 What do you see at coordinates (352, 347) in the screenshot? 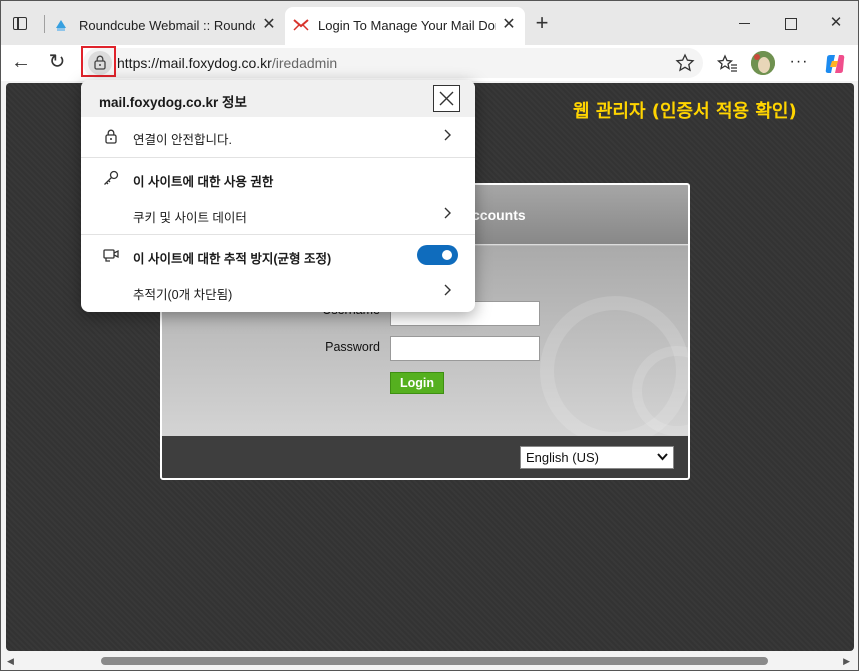
I see `password-label: Password` at bounding box center [352, 347].